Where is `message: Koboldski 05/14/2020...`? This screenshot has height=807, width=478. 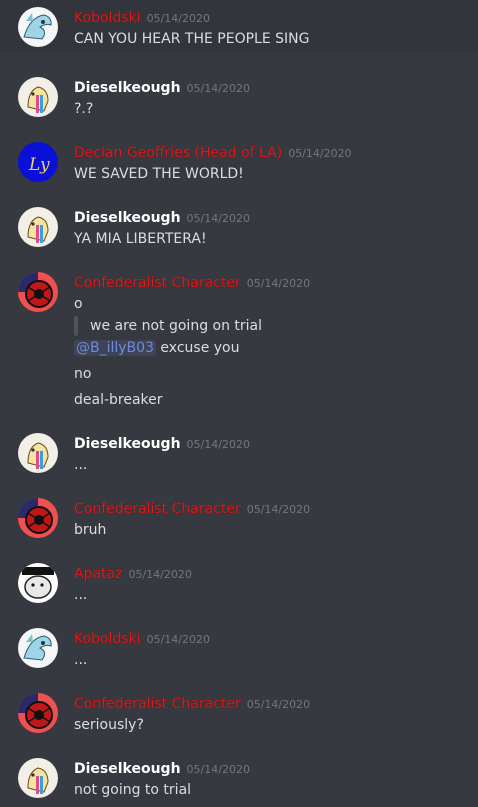
message: Koboldski 05/14/2020... is located at coordinates (239, 653).